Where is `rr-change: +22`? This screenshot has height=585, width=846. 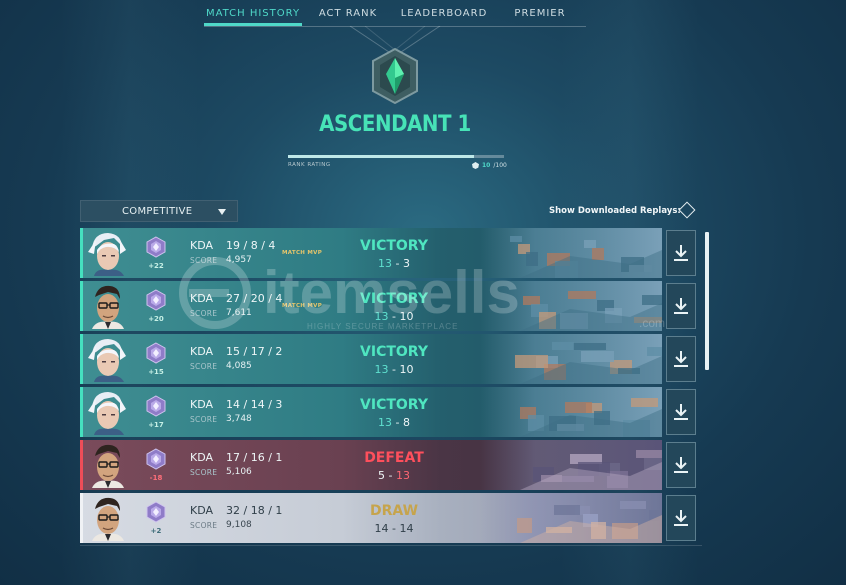 rr-change: +22 is located at coordinates (156, 266).